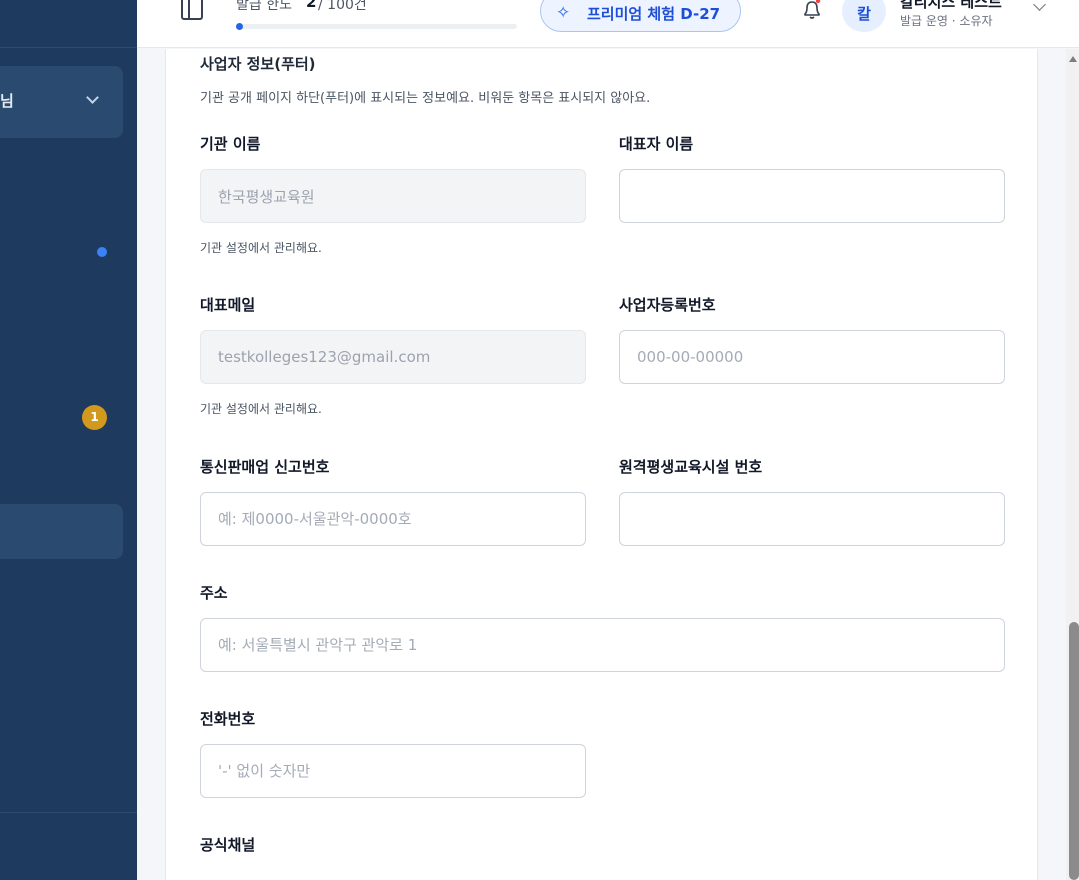 This screenshot has height=880, width=1079. What do you see at coordinates (812, 357) in the screenshot?
I see `biz-no-input` at bounding box center [812, 357].